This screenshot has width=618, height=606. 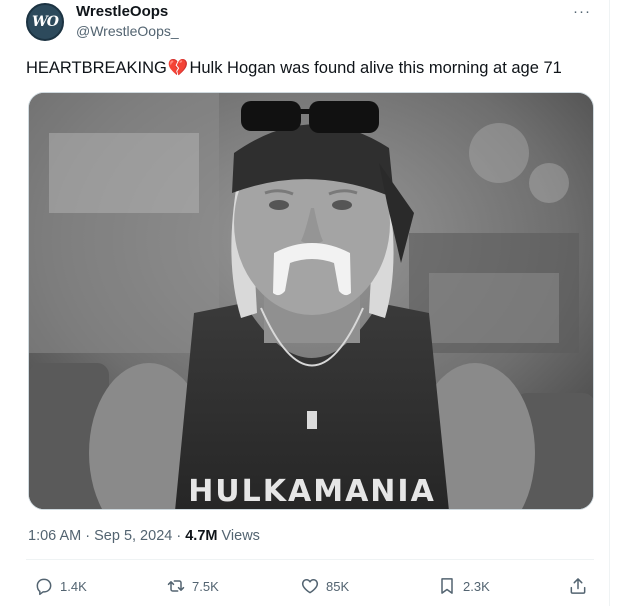 I want to click on retweet-button: 7.5K, so click(x=192, y=586).